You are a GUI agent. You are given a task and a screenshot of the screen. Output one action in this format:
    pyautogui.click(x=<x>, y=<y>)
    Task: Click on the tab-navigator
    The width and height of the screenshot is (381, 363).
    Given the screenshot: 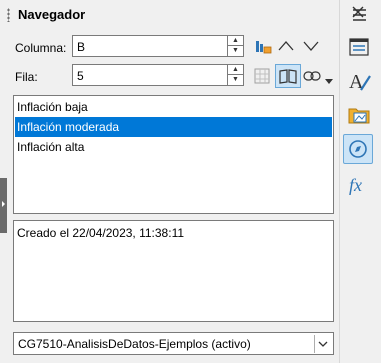 What is the action you would take?
    pyautogui.click(x=358, y=149)
    